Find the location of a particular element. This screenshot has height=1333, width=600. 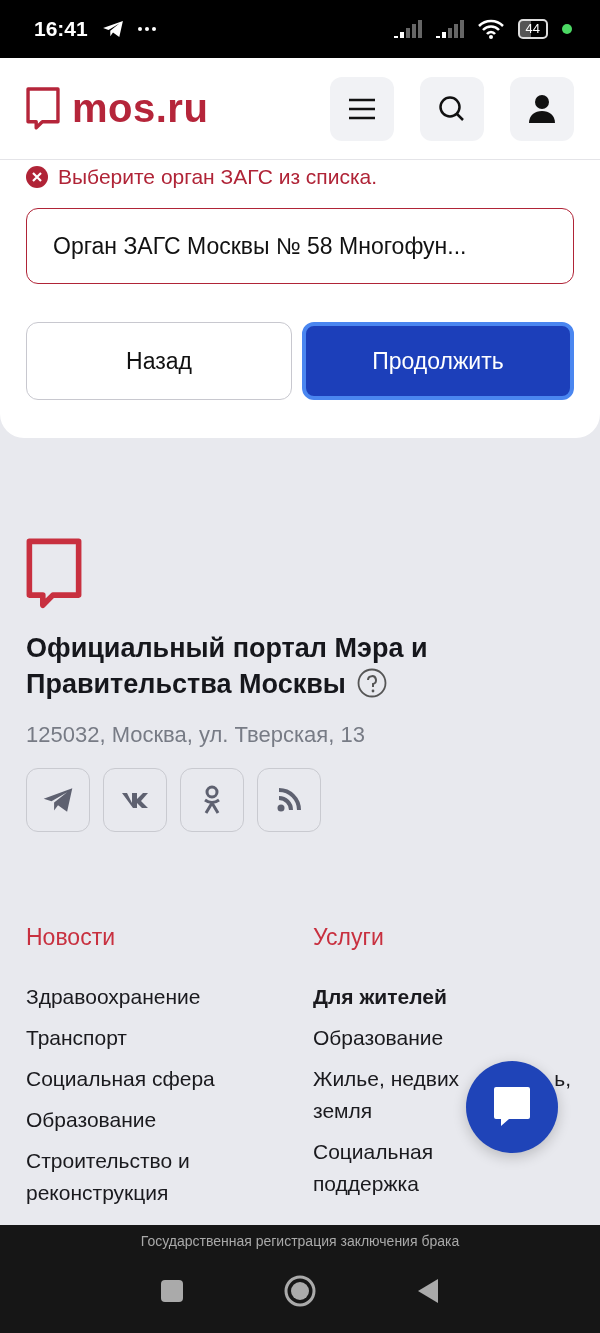

error-icon is located at coordinates (37, 177).